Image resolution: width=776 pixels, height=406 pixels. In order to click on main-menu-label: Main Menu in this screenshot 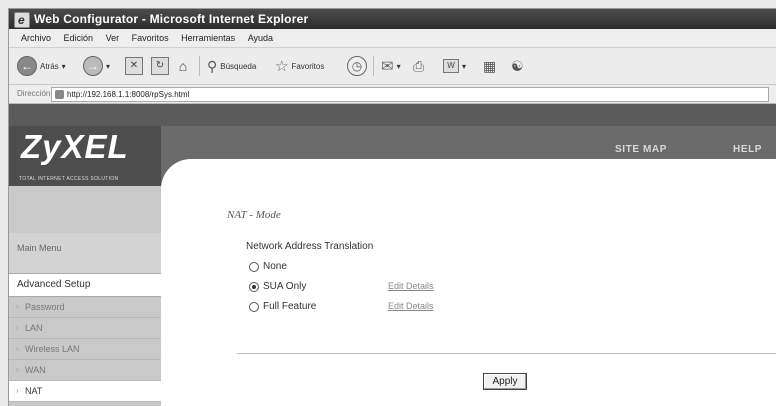, I will do `click(39, 248)`.